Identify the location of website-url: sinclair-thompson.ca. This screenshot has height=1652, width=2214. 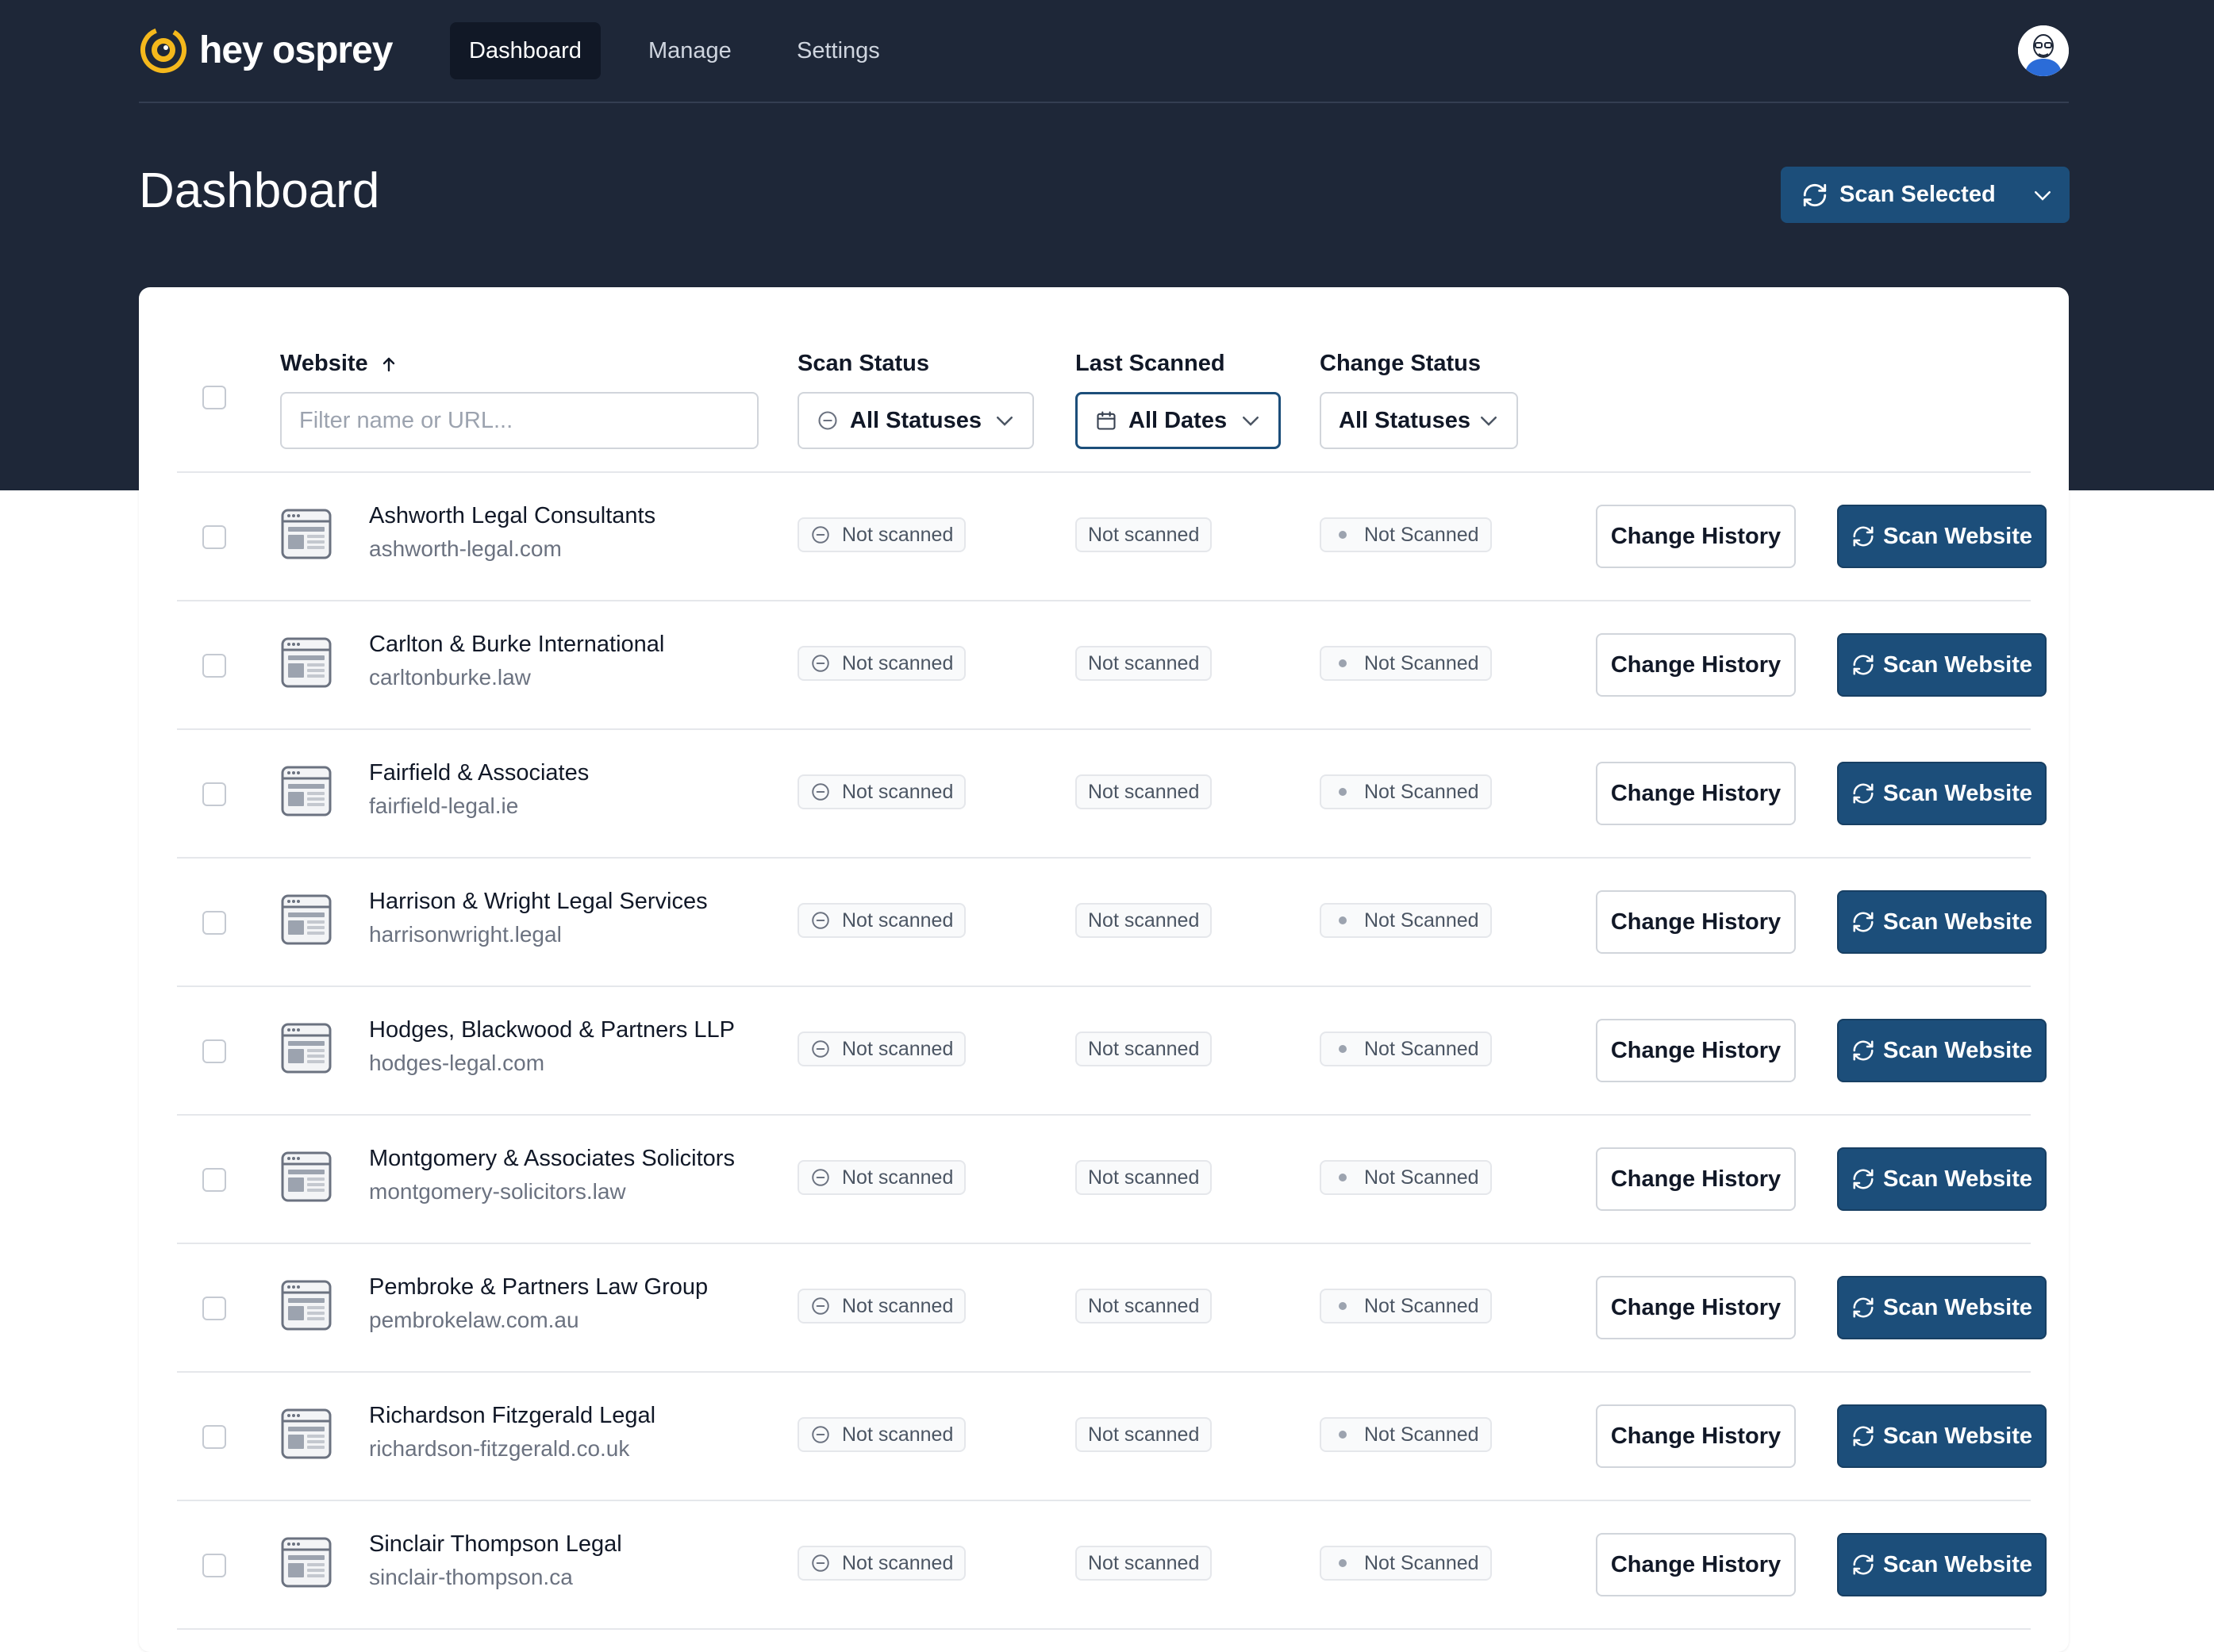
(471, 1577).